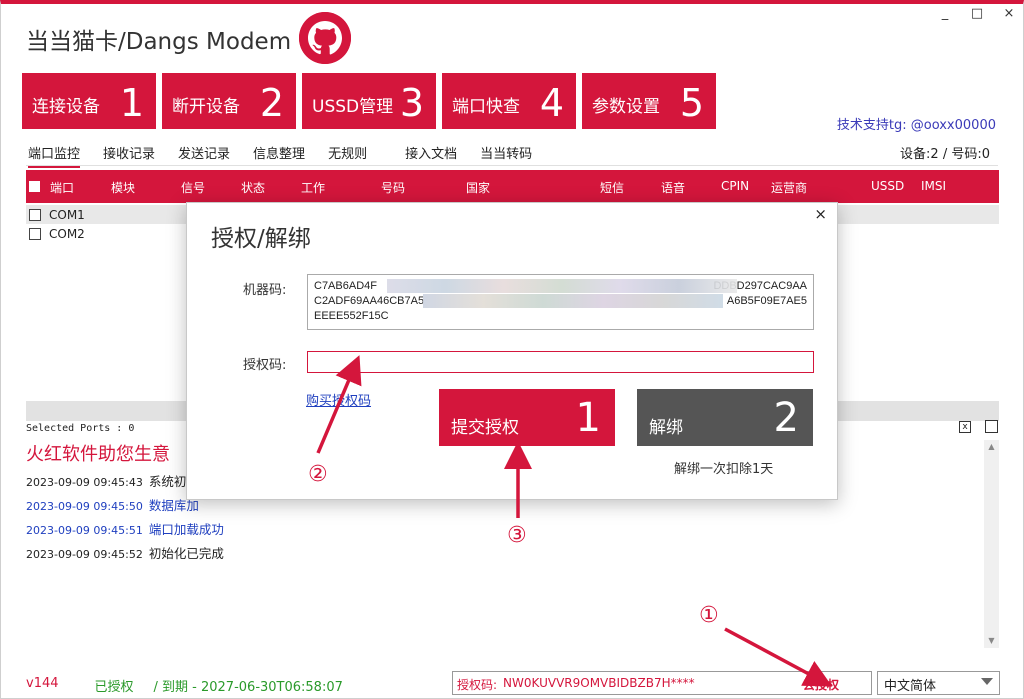 This screenshot has height=699, width=1024. What do you see at coordinates (735, 186) in the screenshot?
I see `col-cpin: CPIN` at bounding box center [735, 186].